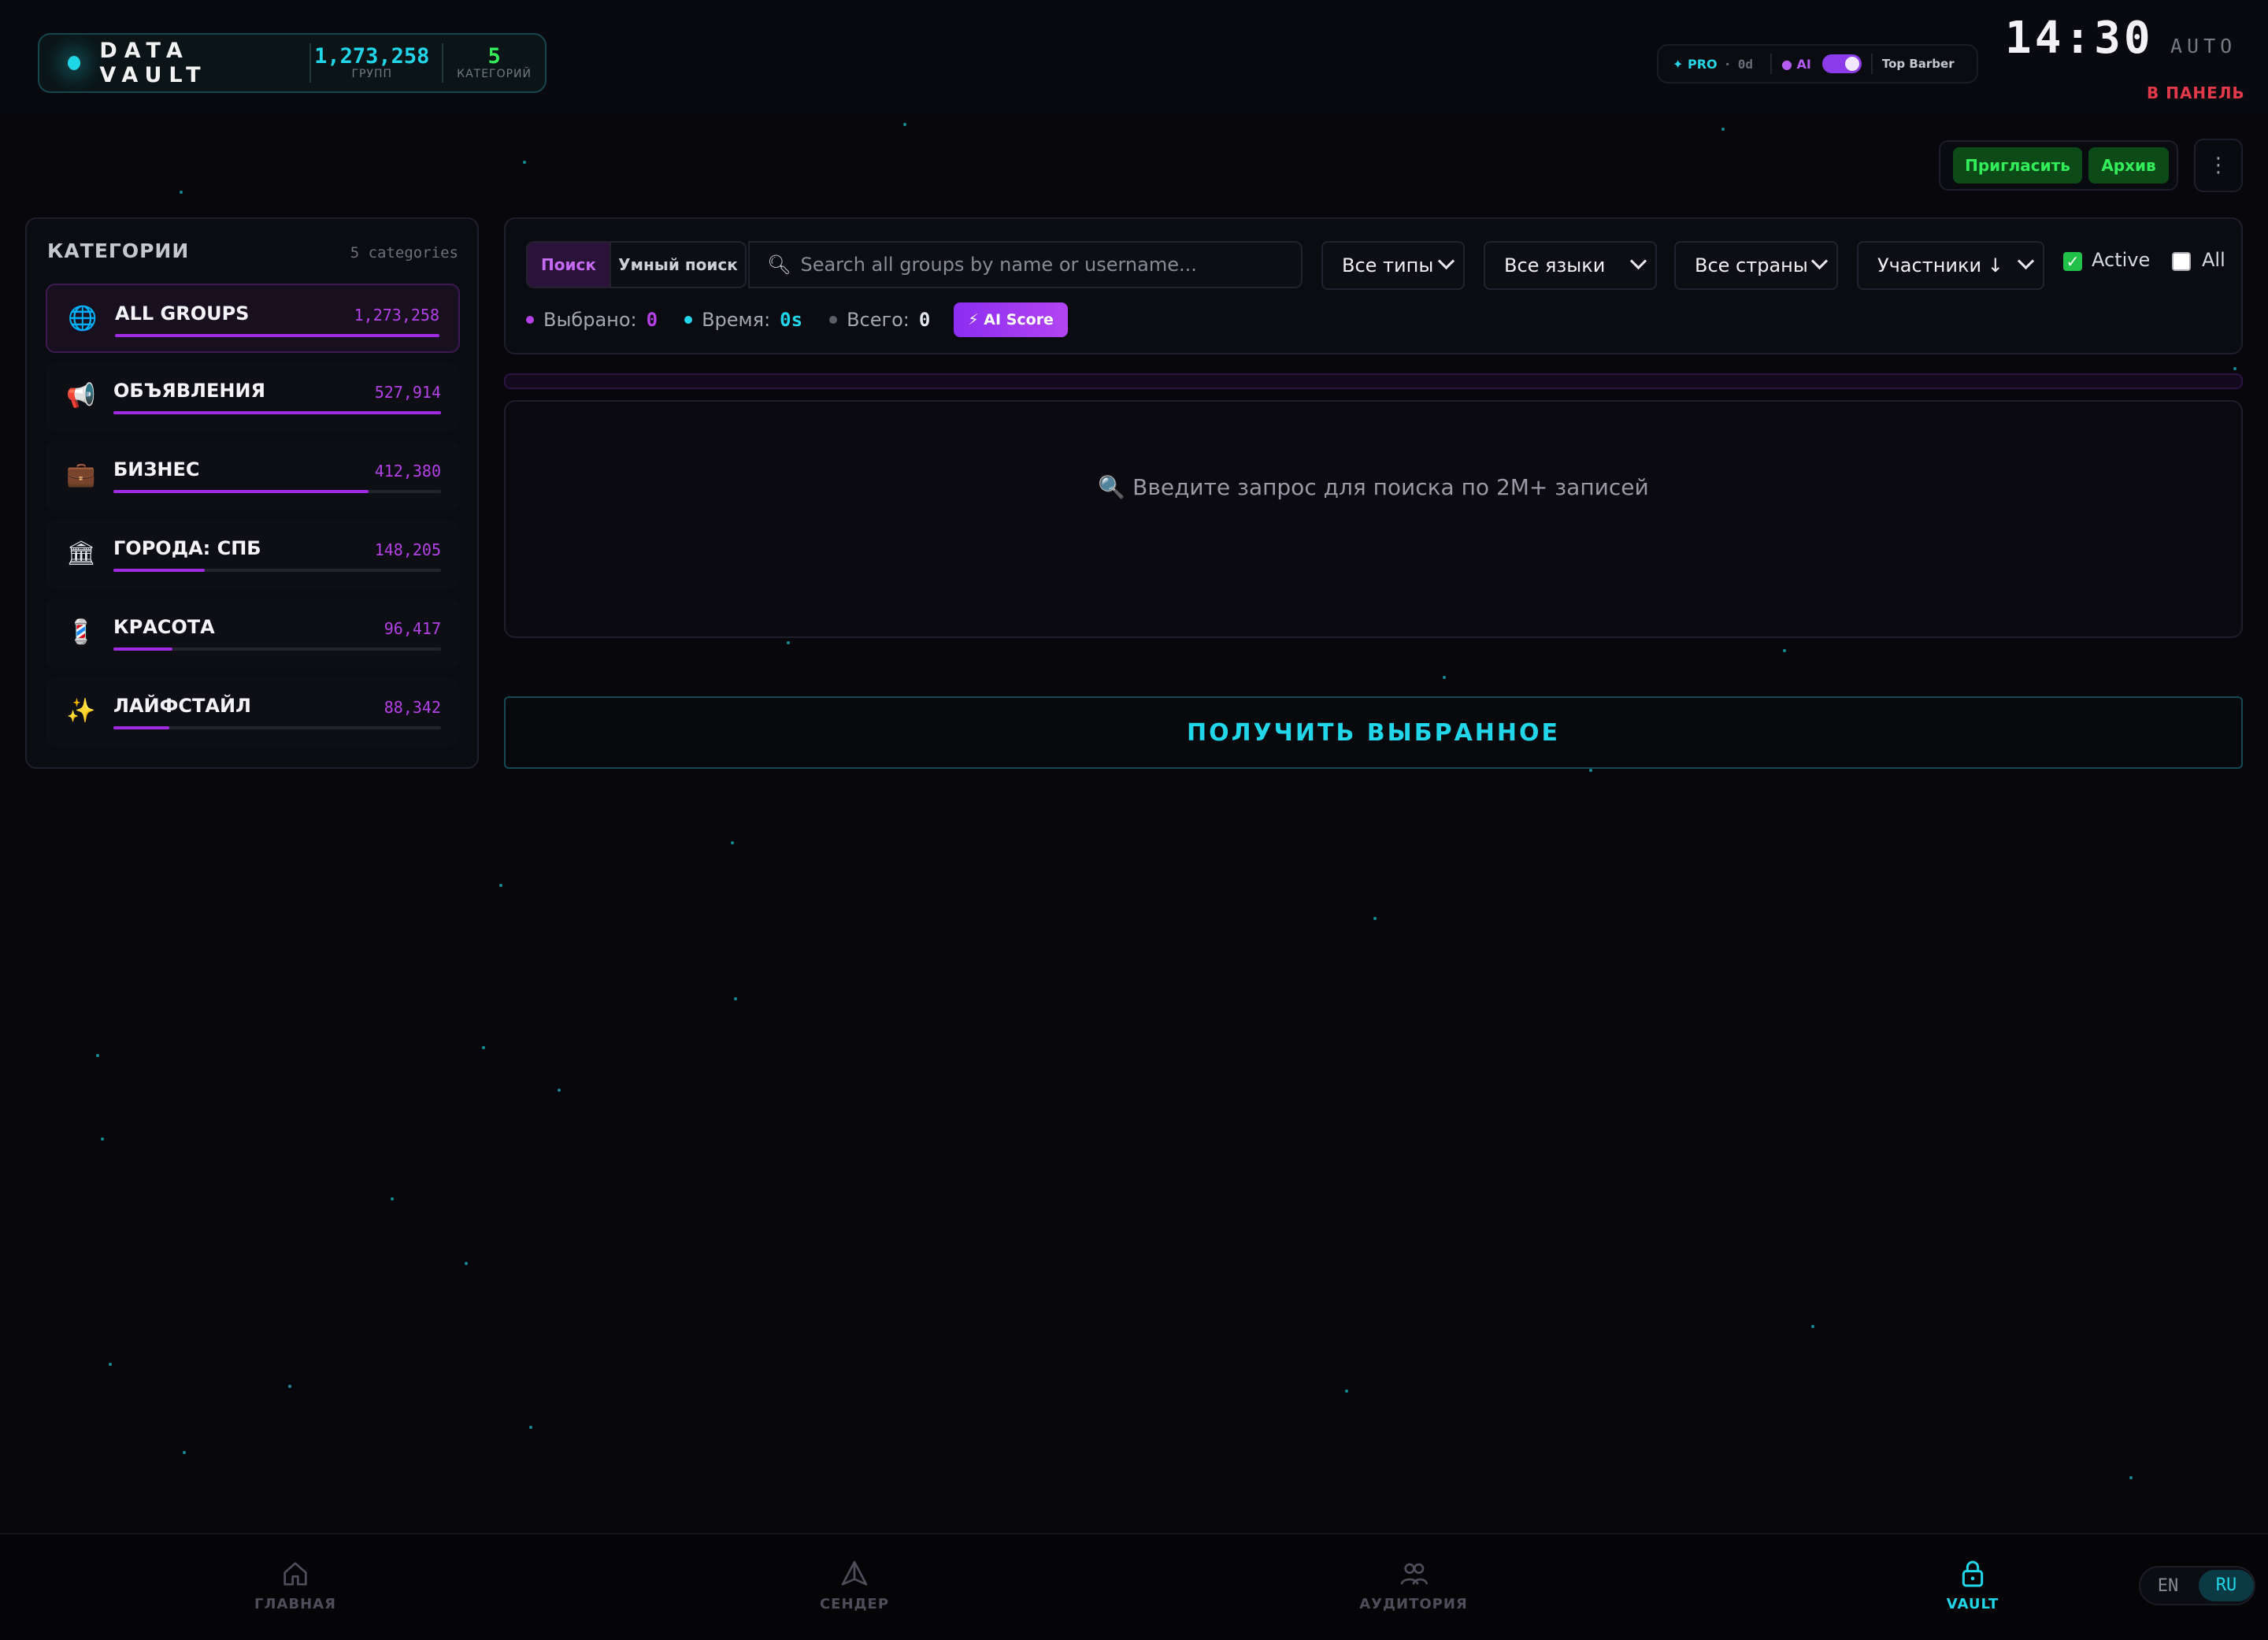 This screenshot has width=2268, height=1640. I want to click on invite-button: Пригласить, so click(2017, 165).